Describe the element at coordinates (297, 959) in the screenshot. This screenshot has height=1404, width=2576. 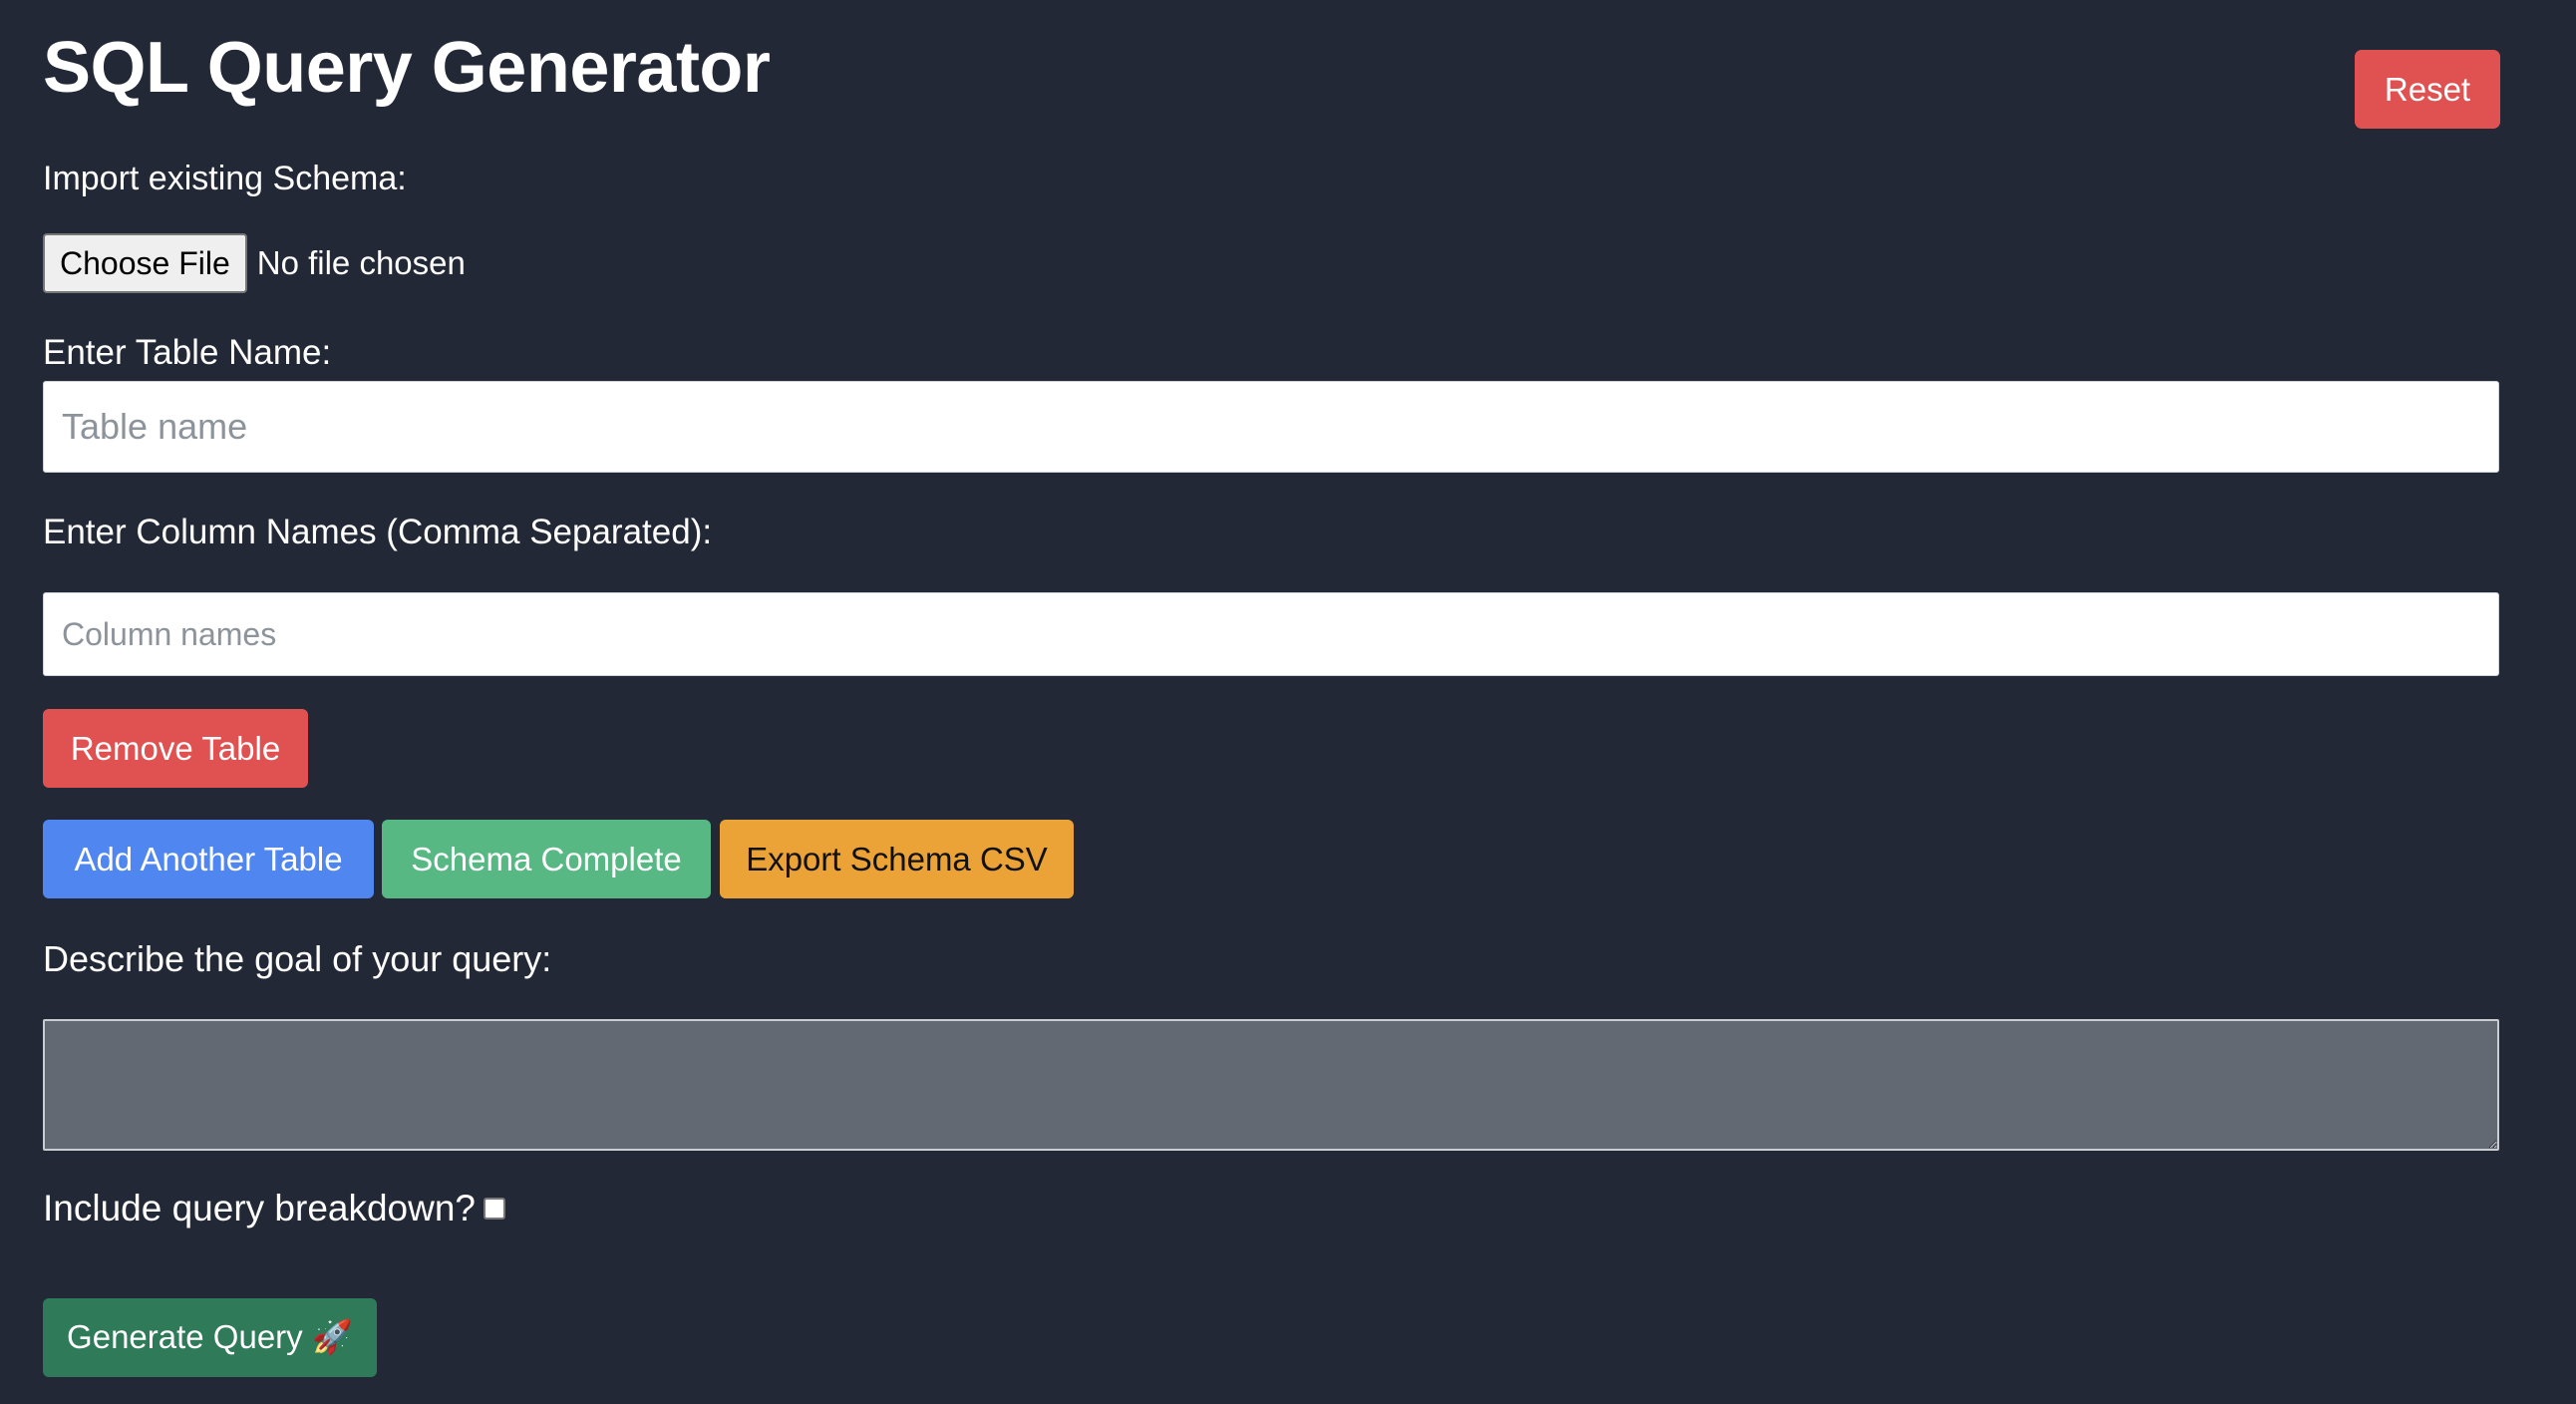
I see `query-goal-label: Describe the goal of your query:` at that location.